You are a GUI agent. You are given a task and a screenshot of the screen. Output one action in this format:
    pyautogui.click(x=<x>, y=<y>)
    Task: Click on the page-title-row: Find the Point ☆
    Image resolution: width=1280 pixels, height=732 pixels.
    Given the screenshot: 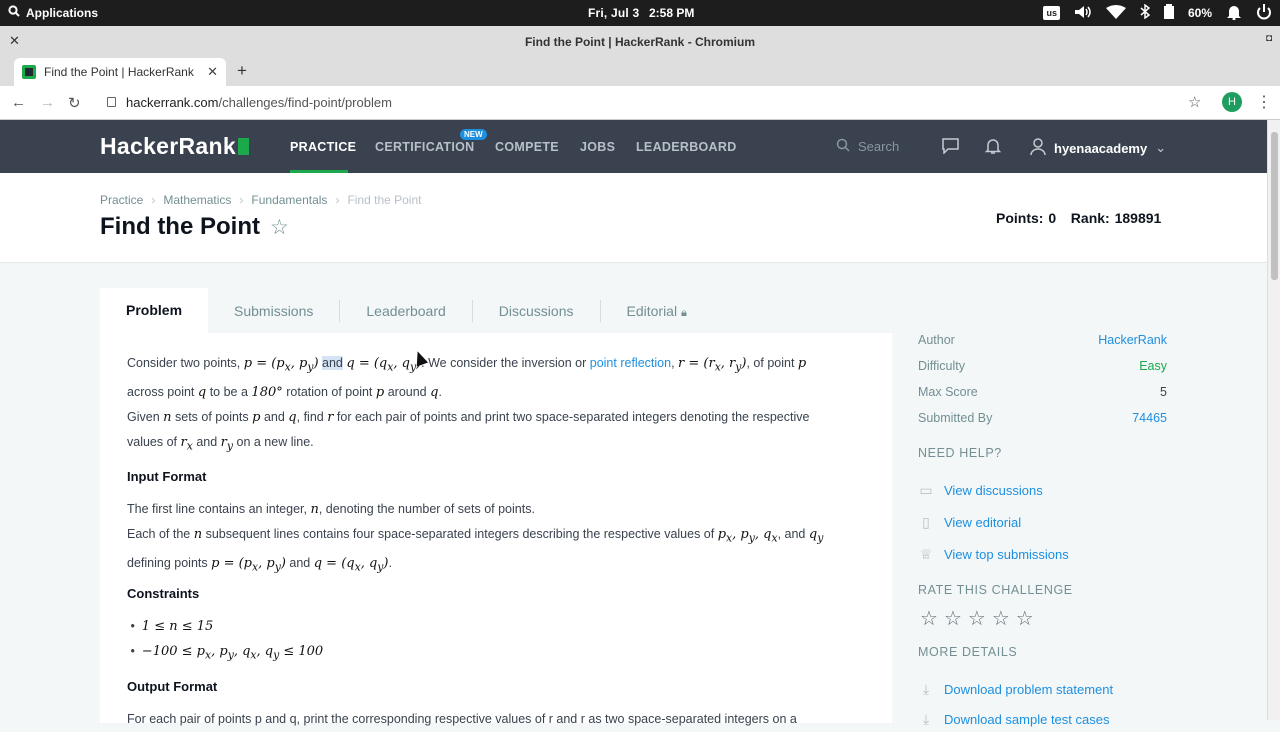 What is the action you would take?
    pyautogui.click(x=194, y=227)
    